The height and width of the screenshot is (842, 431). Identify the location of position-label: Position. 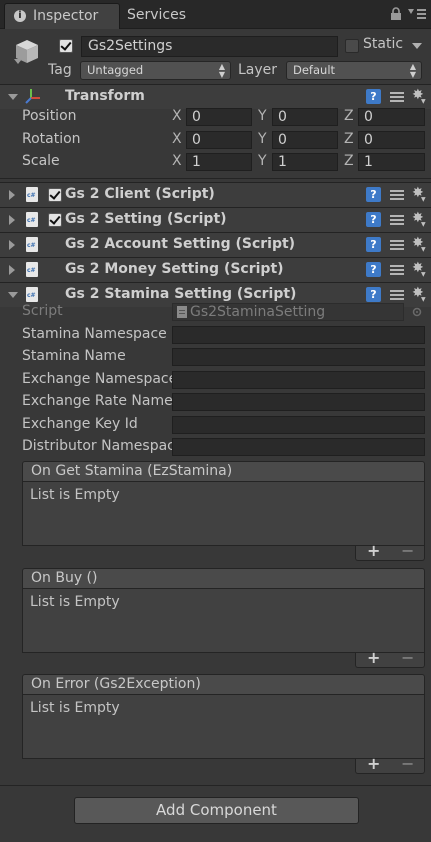
(49, 116).